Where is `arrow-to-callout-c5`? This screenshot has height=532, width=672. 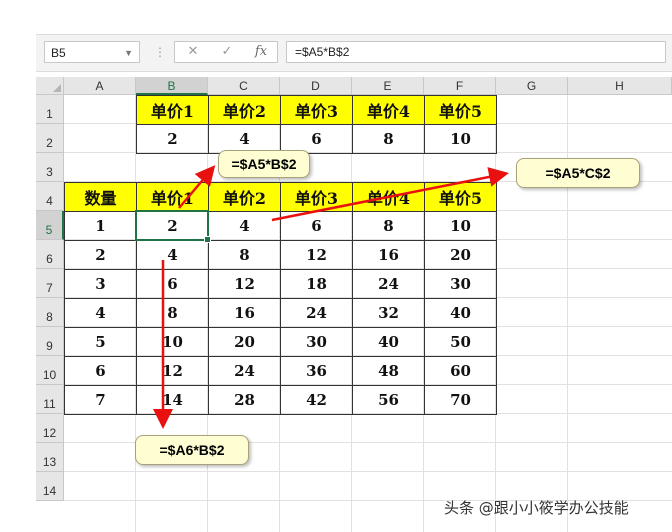
arrow-to-callout-c5 is located at coordinates (390, 194).